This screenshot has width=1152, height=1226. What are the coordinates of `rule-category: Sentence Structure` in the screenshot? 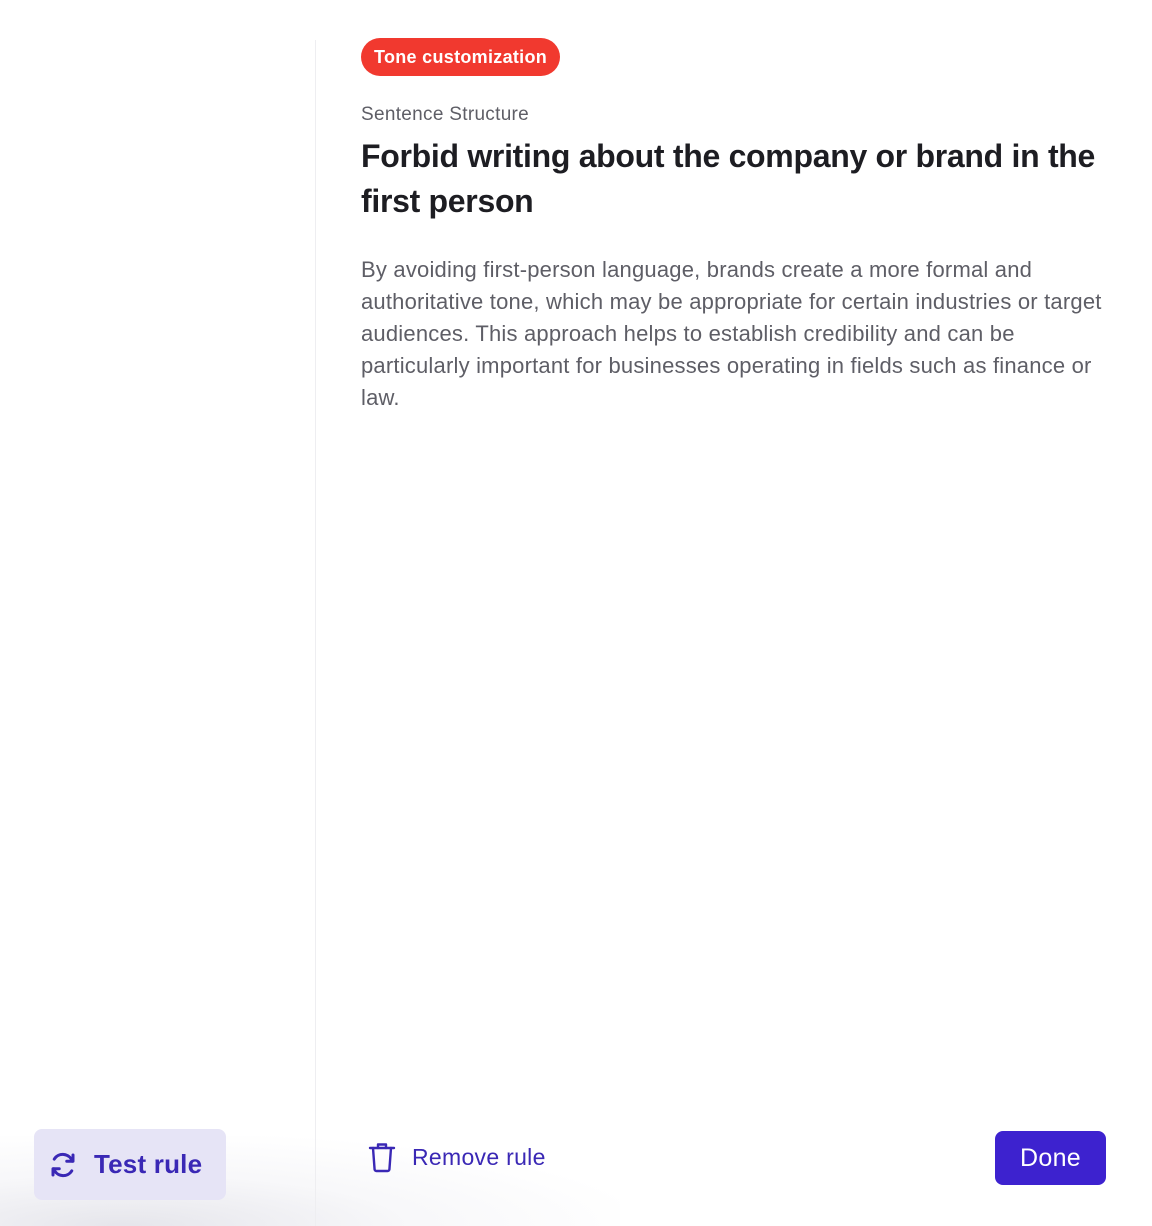 It's located at (445, 114).